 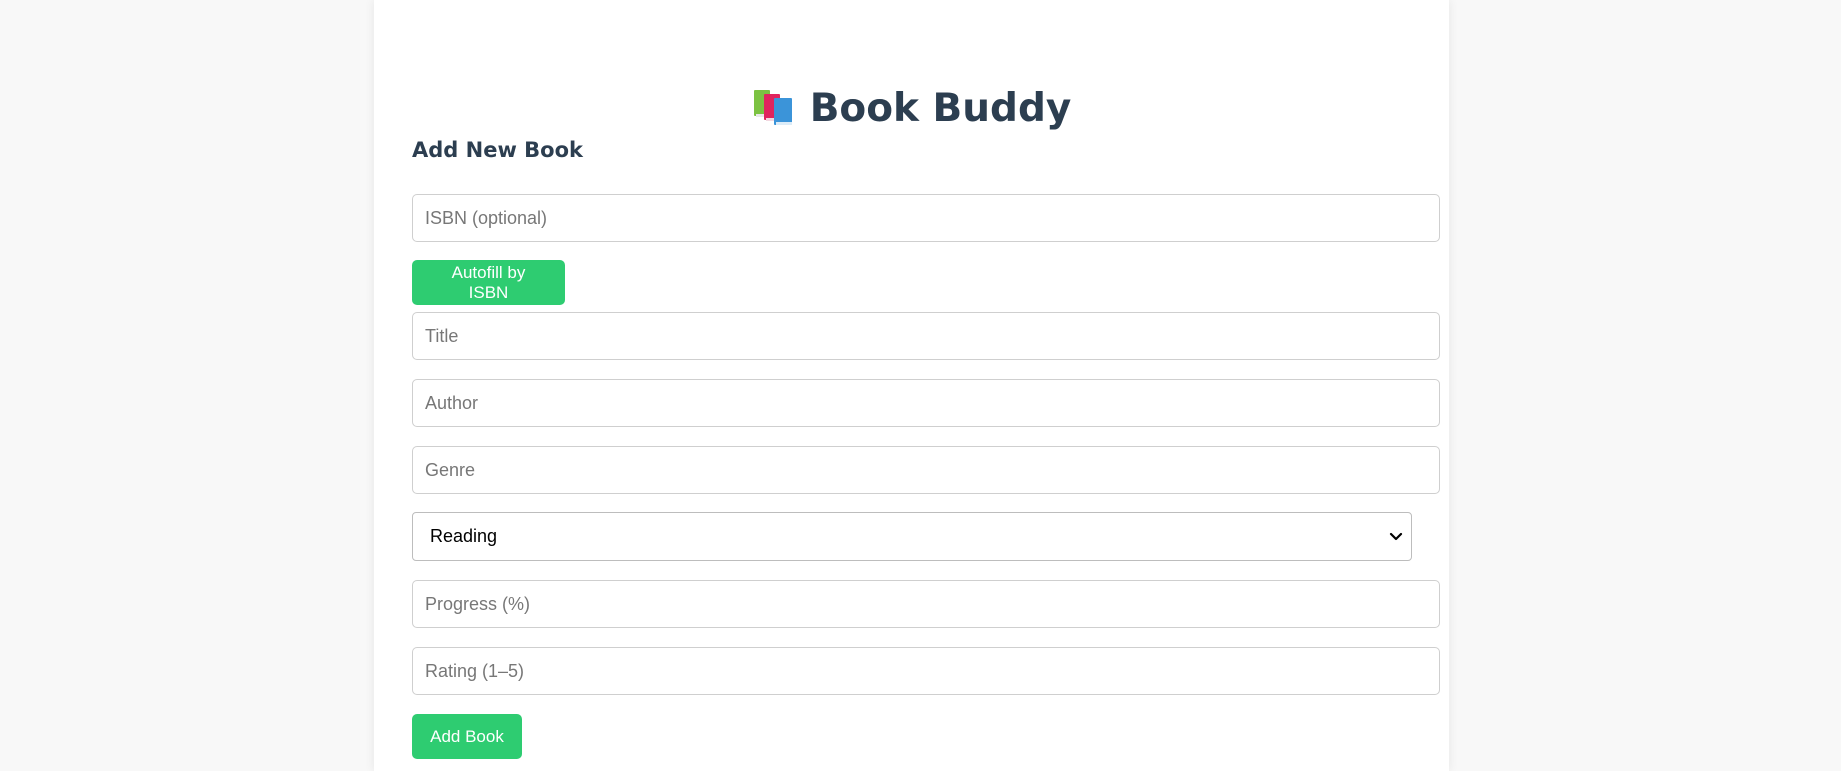 What do you see at coordinates (488, 282) in the screenshot?
I see `autofill-button: Autofill by ISBN` at bounding box center [488, 282].